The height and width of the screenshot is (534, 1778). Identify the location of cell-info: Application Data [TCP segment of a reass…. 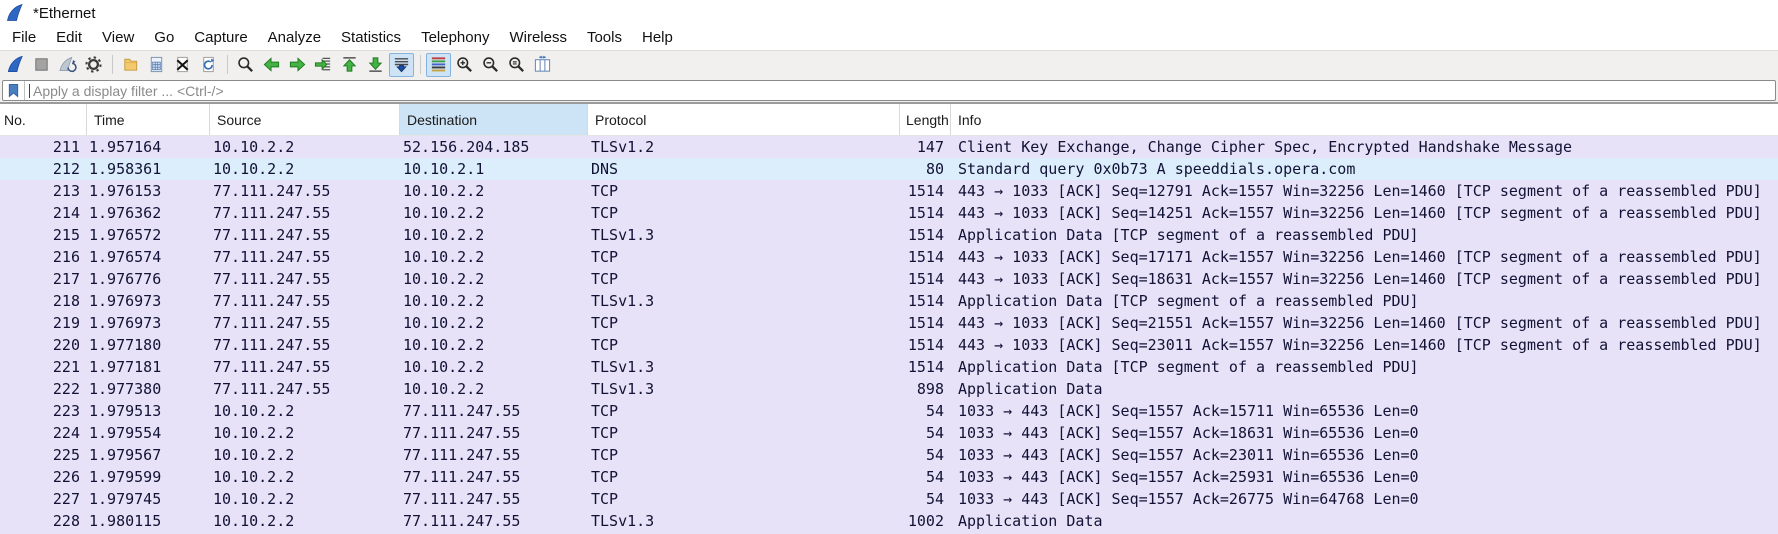
(1188, 367).